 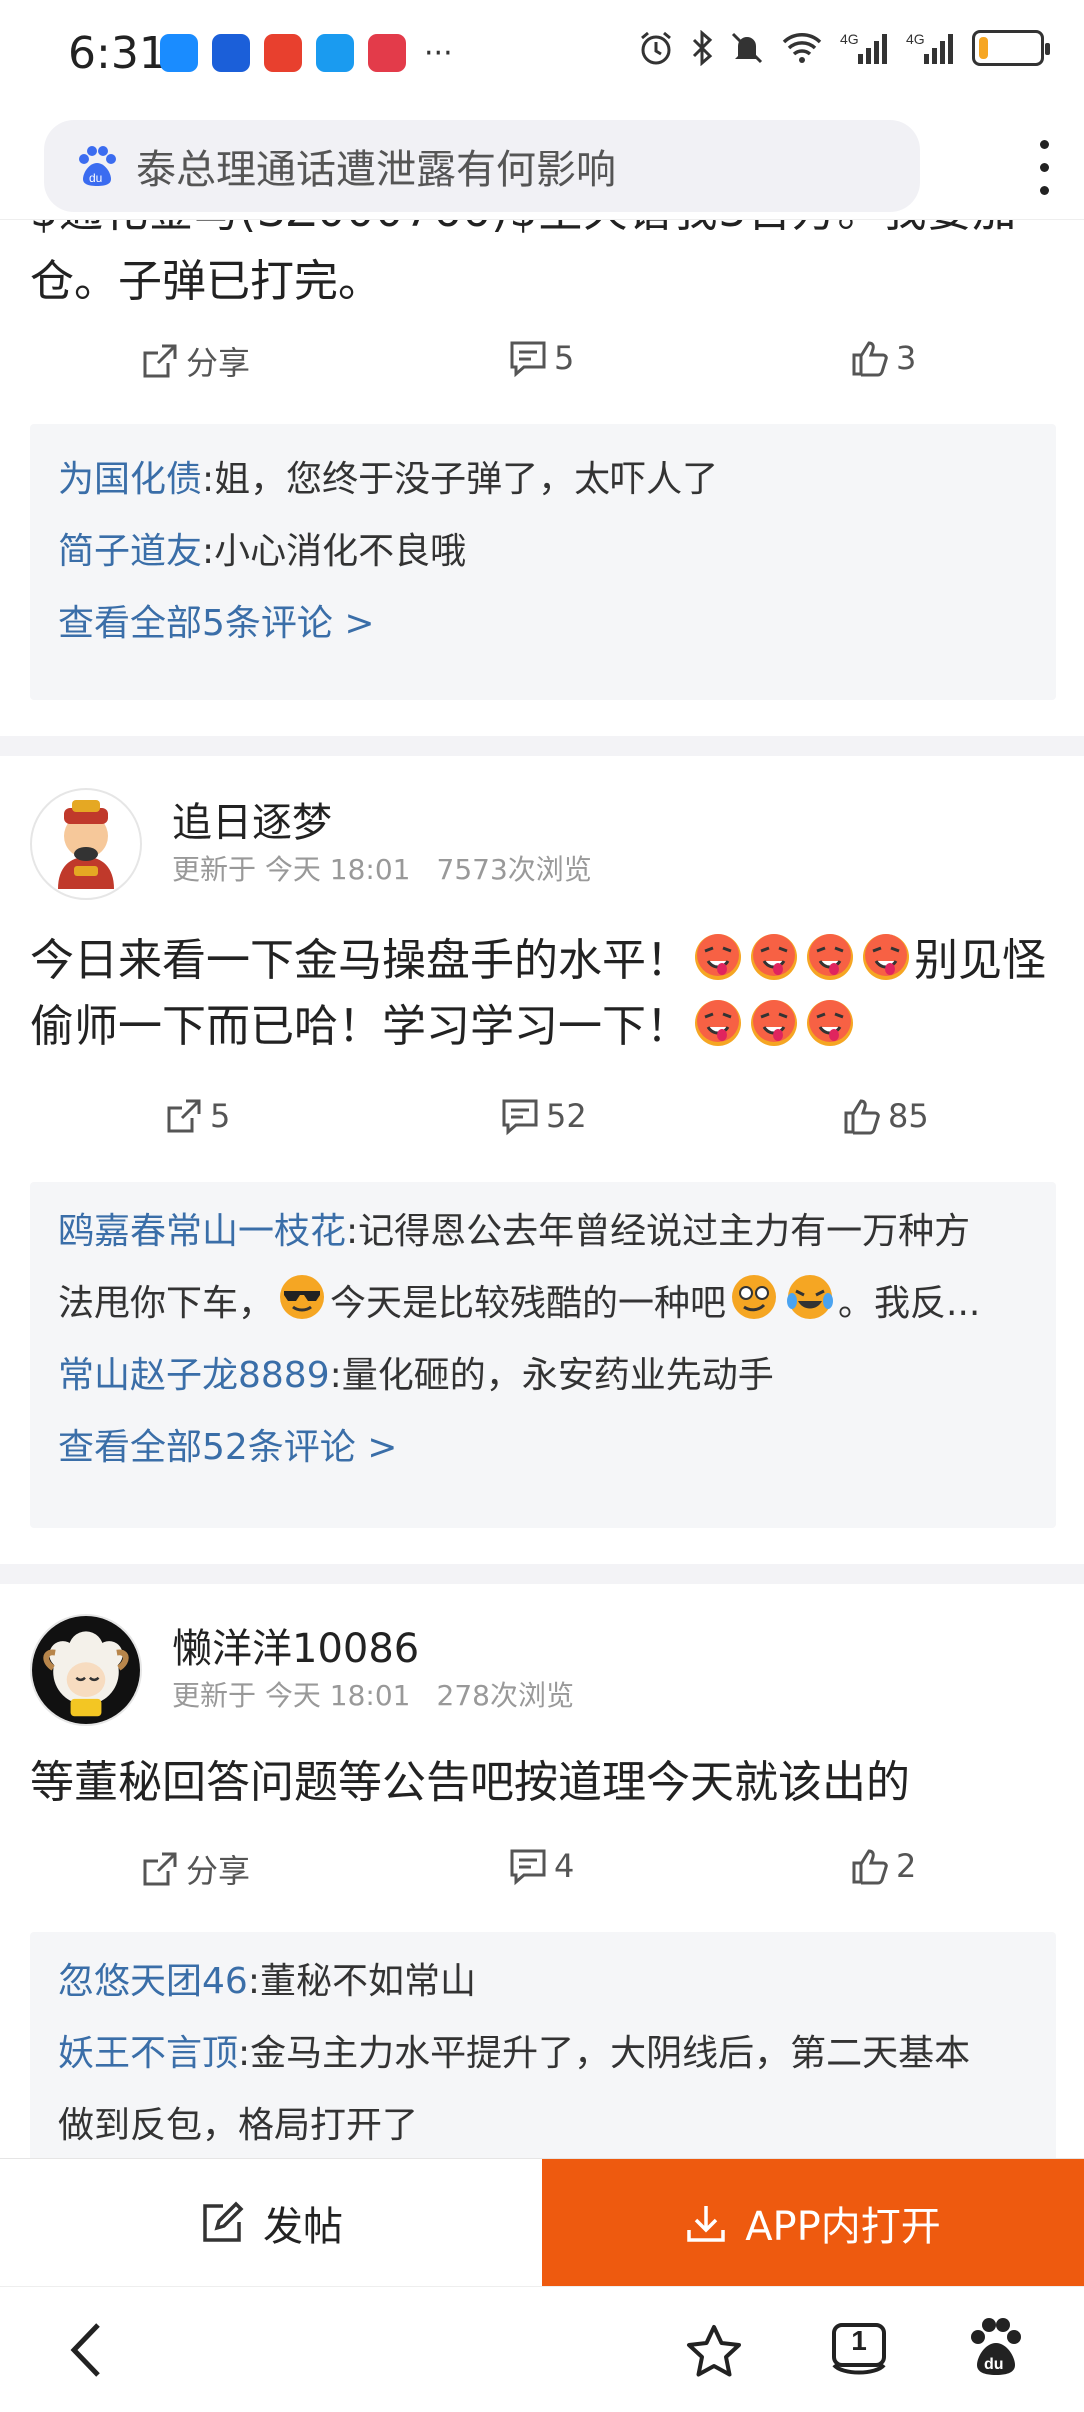 I want to click on comment-user: 忽悠天团46, so click(x=153, y=1981).